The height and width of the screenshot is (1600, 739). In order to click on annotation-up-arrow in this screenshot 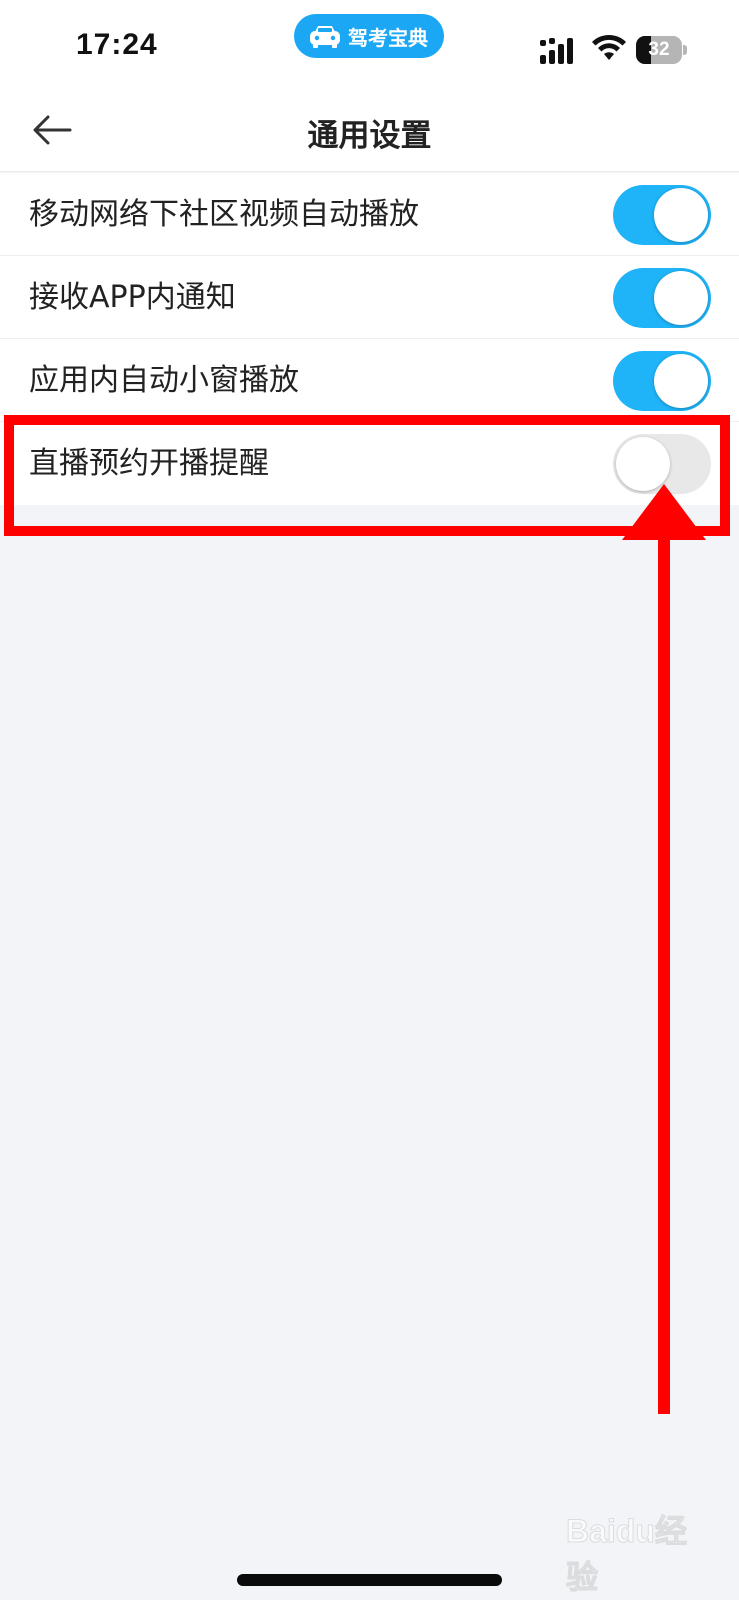, I will do `click(664, 949)`.